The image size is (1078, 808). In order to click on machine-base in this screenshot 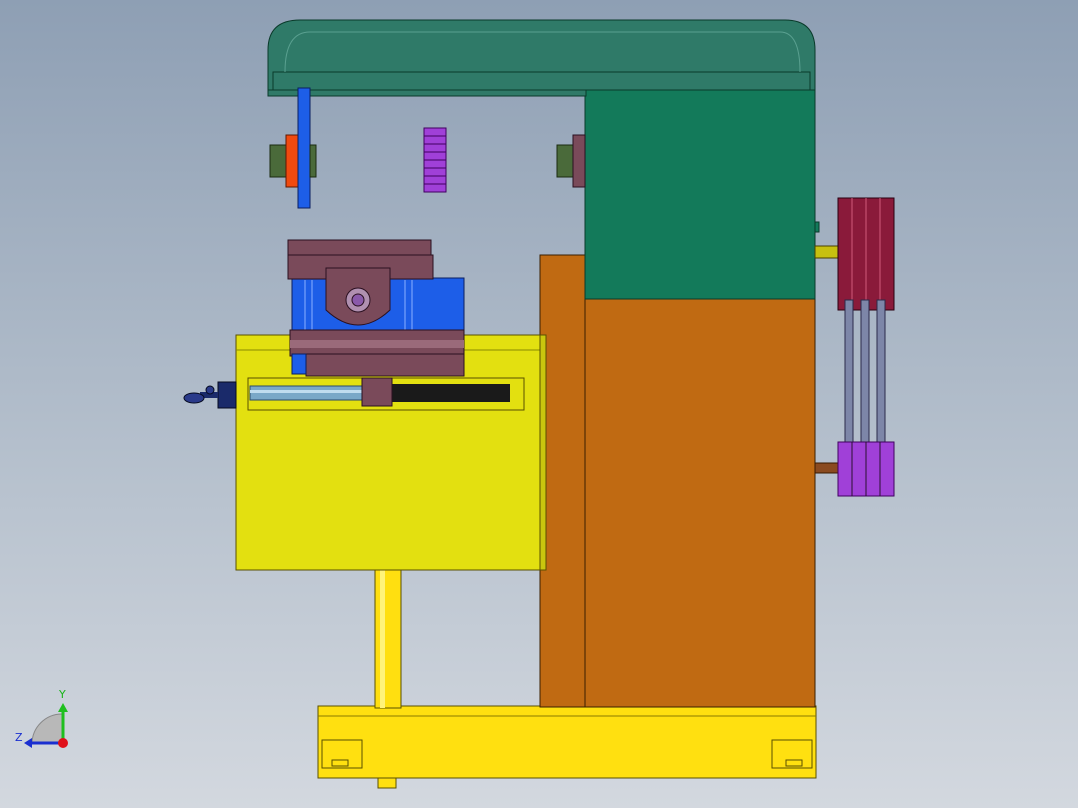, I will do `click(567, 747)`.